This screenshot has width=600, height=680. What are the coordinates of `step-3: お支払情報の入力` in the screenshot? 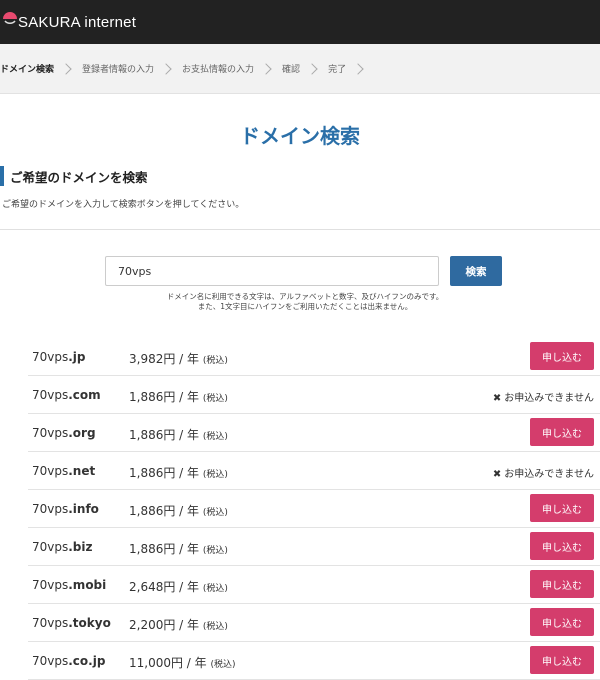 It's located at (232, 68).